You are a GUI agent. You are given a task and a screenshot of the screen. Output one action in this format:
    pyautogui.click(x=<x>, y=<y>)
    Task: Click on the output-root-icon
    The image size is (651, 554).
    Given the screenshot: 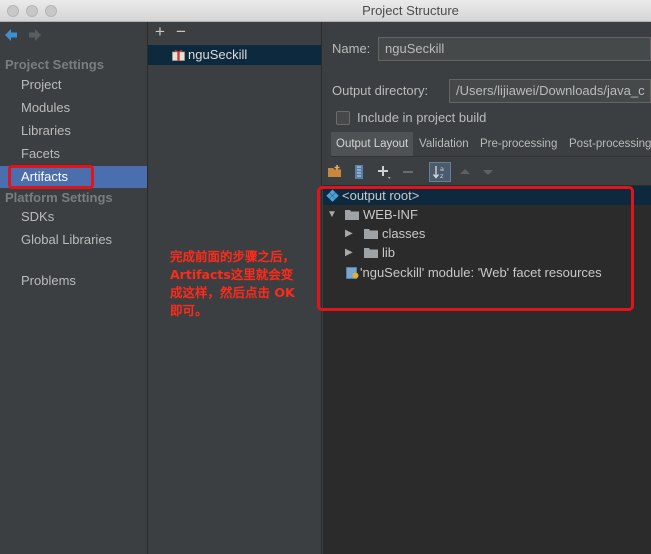 What is the action you would take?
    pyautogui.click(x=332, y=195)
    